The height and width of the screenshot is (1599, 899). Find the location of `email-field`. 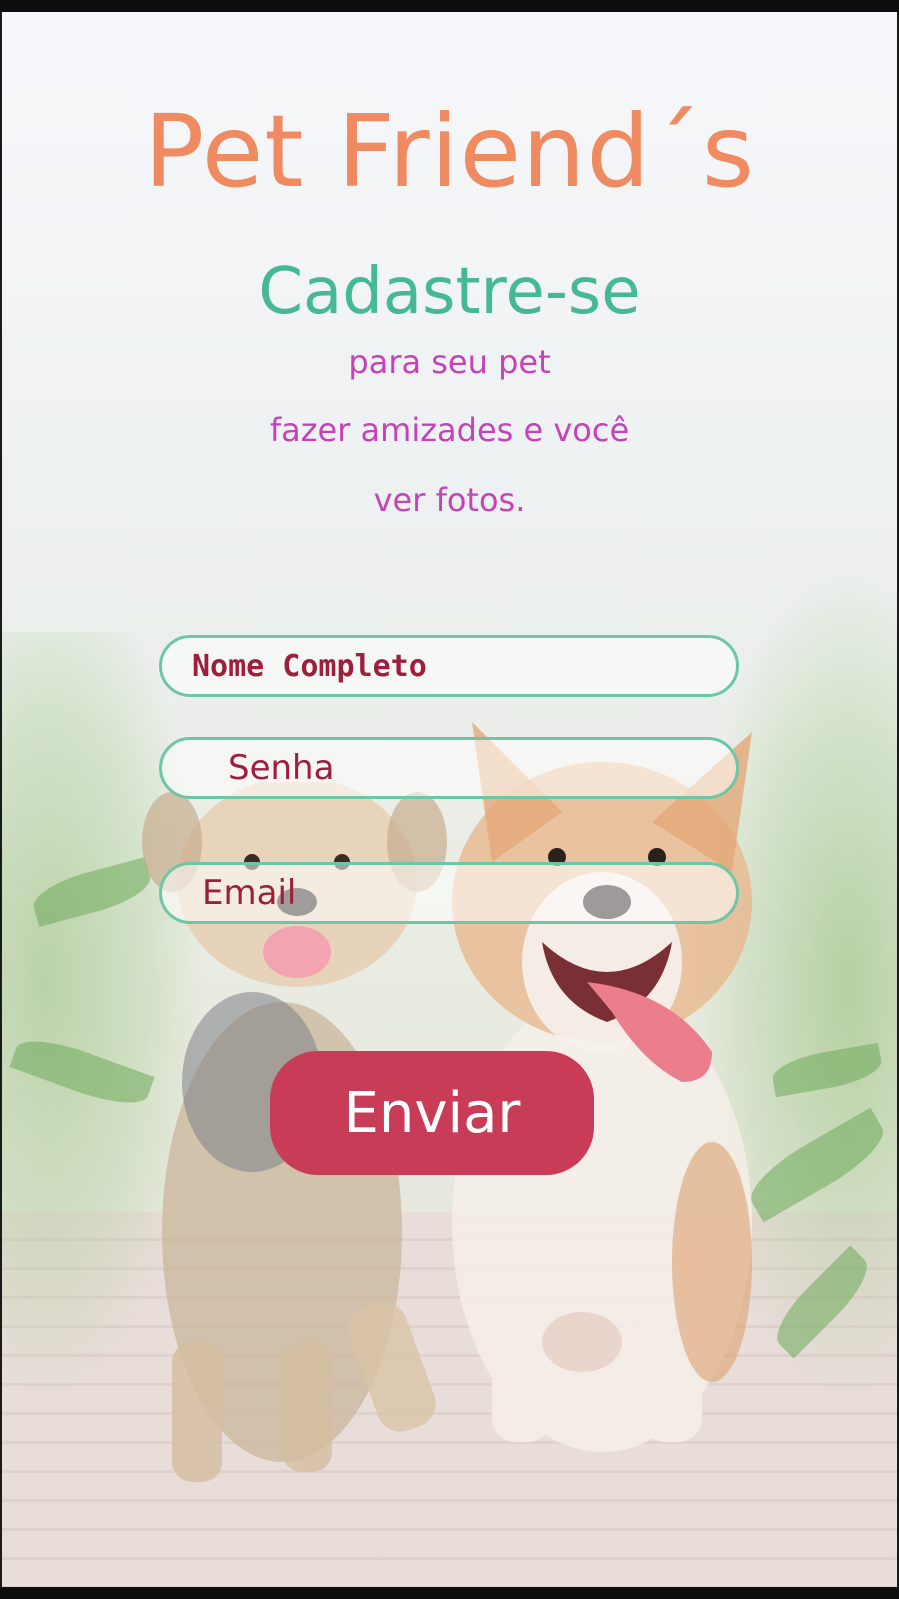

email-field is located at coordinates (449, 893).